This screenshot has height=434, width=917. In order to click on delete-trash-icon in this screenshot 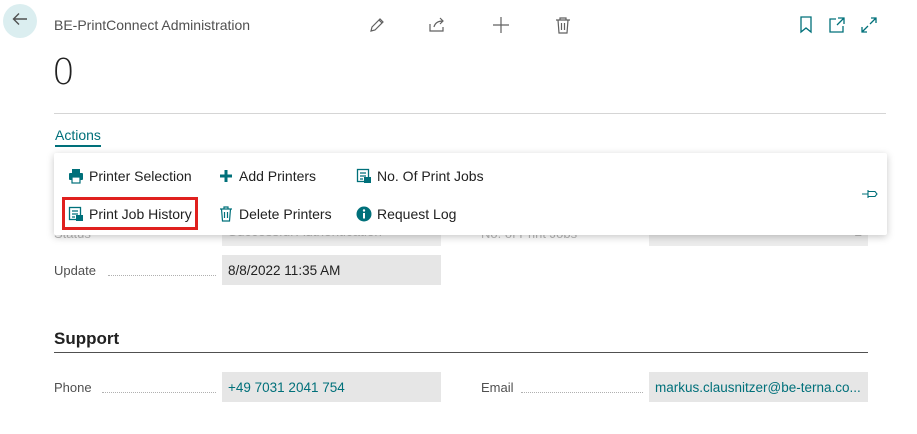, I will do `click(563, 25)`.